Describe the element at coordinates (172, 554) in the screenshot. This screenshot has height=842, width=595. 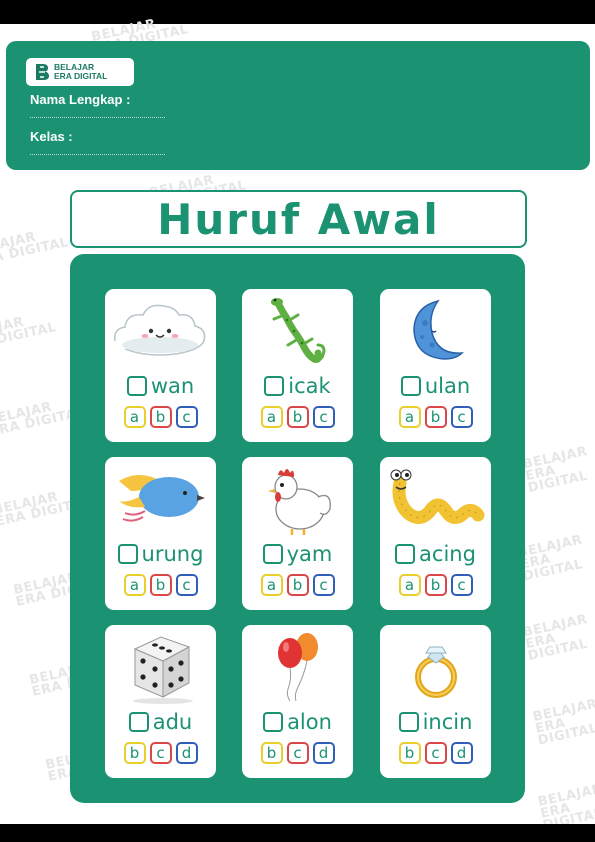
I see `word-fragment: urung` at that location.